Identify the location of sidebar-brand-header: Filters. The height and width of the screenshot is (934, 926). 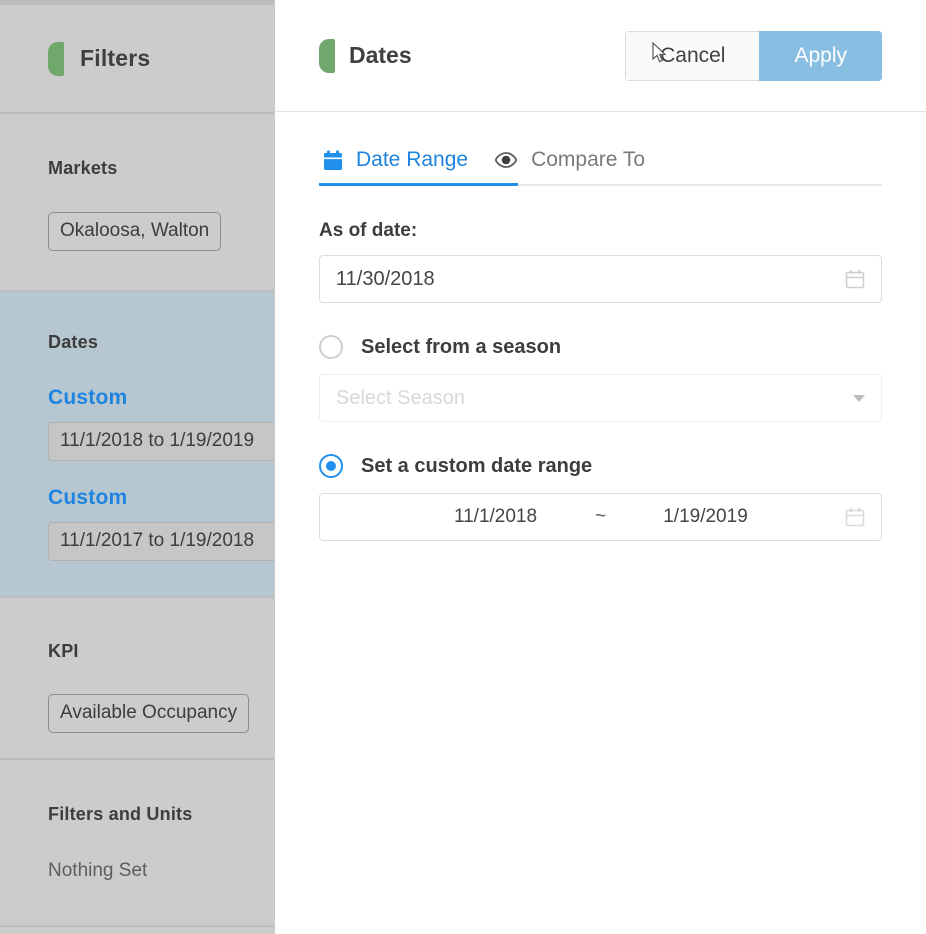
(137, 58).